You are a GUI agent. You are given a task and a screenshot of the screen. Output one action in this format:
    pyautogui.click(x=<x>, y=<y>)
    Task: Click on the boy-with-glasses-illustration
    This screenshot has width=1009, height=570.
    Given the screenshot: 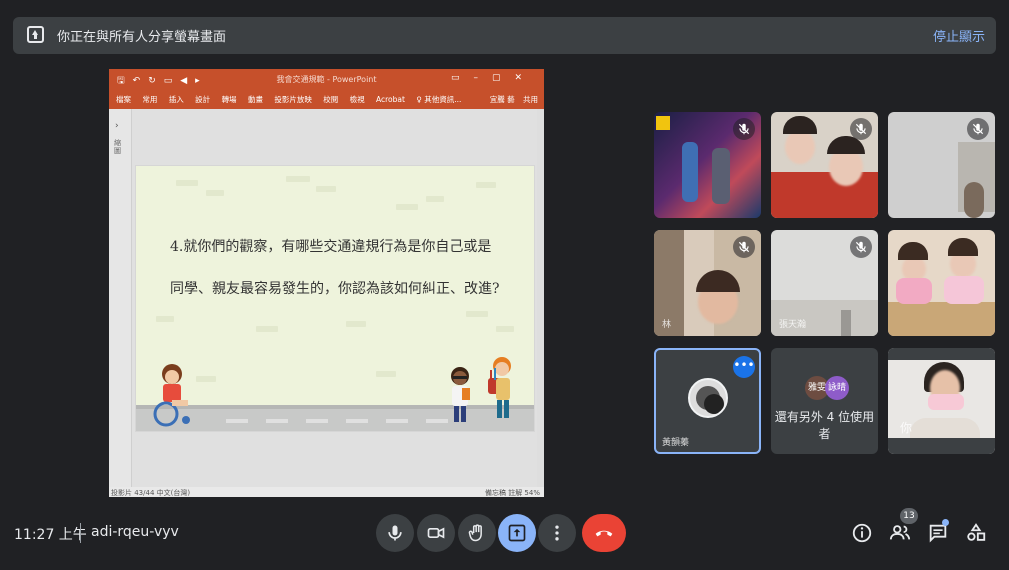 What is the action you would take?
    pyautogui.click(x=460, y=394)
    